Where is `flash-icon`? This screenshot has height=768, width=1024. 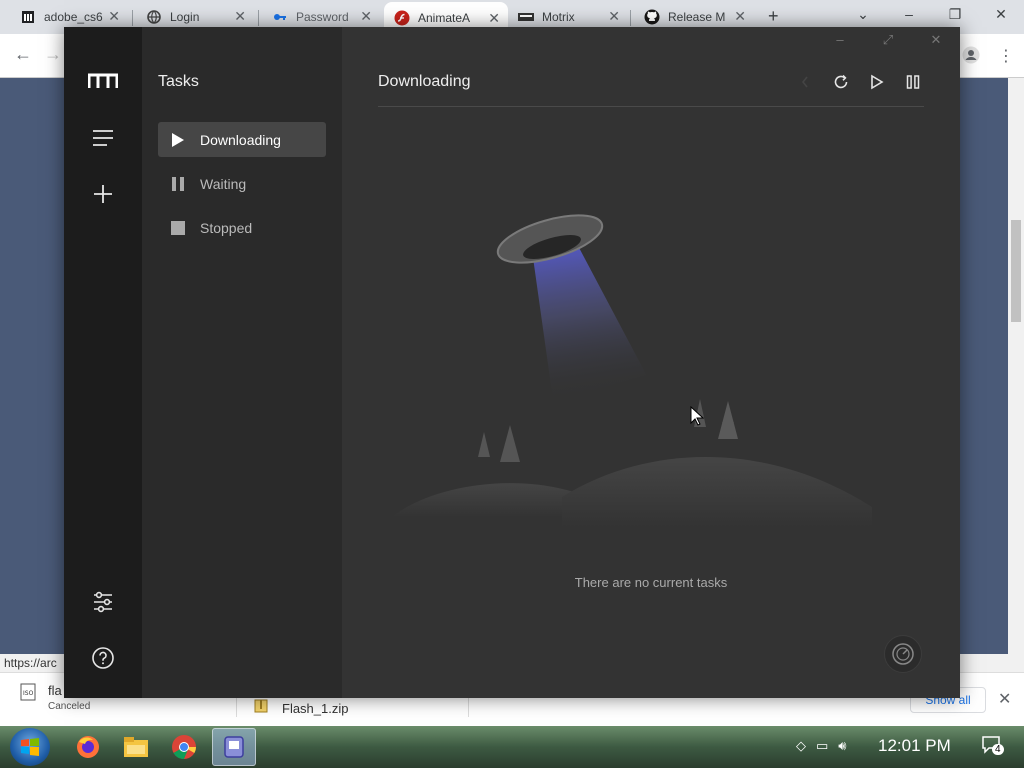 flash-icon is located at coordinates (402, 18).